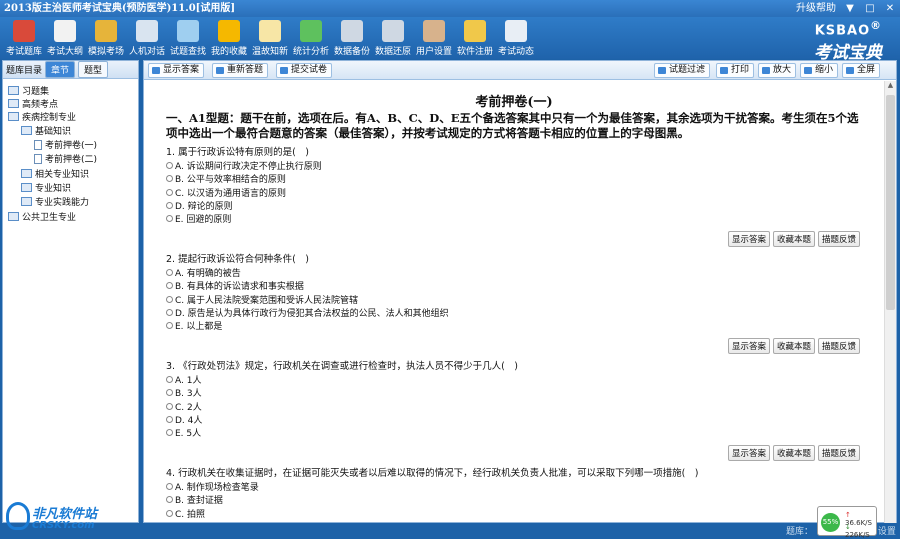 The width and height of the screenshot is (900, 539). Describe the element at coordinates (64, 52) in the screenshot. I see `toolbar-item-label: 考试大纲` at that location.